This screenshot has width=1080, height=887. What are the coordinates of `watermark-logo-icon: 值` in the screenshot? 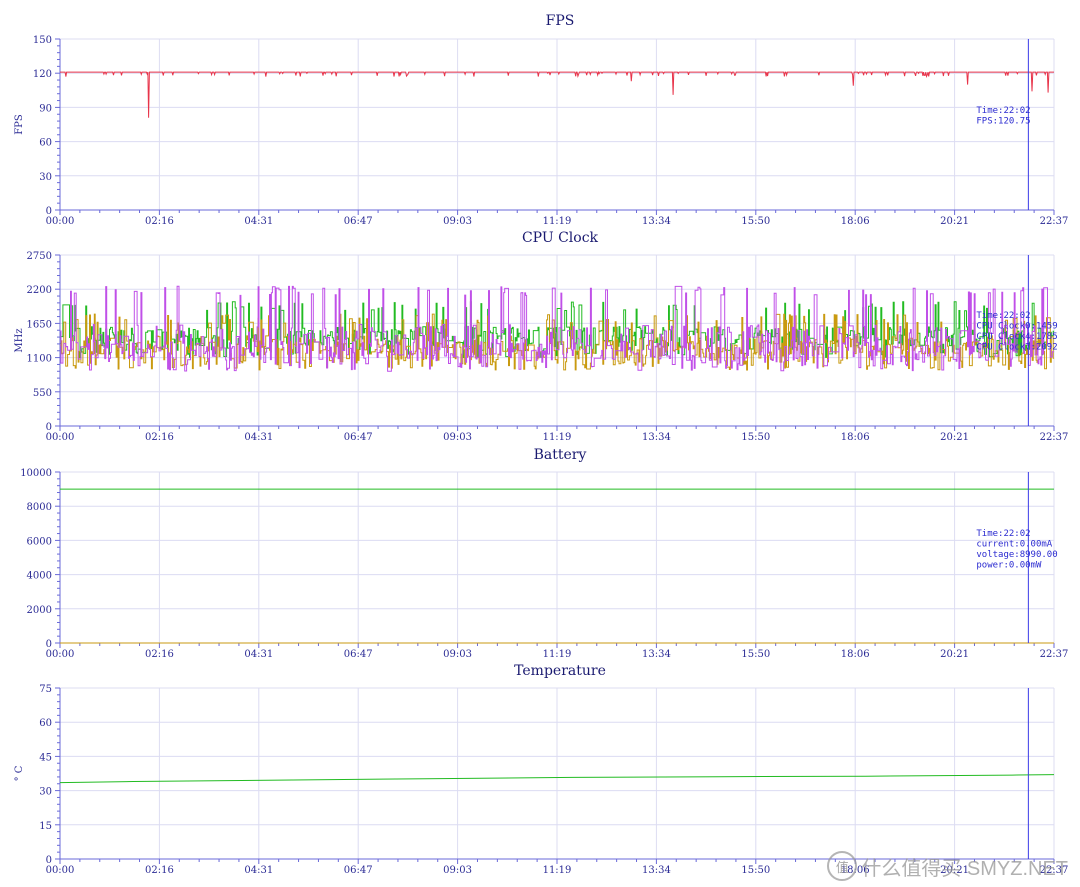 It's located at (842, 866).